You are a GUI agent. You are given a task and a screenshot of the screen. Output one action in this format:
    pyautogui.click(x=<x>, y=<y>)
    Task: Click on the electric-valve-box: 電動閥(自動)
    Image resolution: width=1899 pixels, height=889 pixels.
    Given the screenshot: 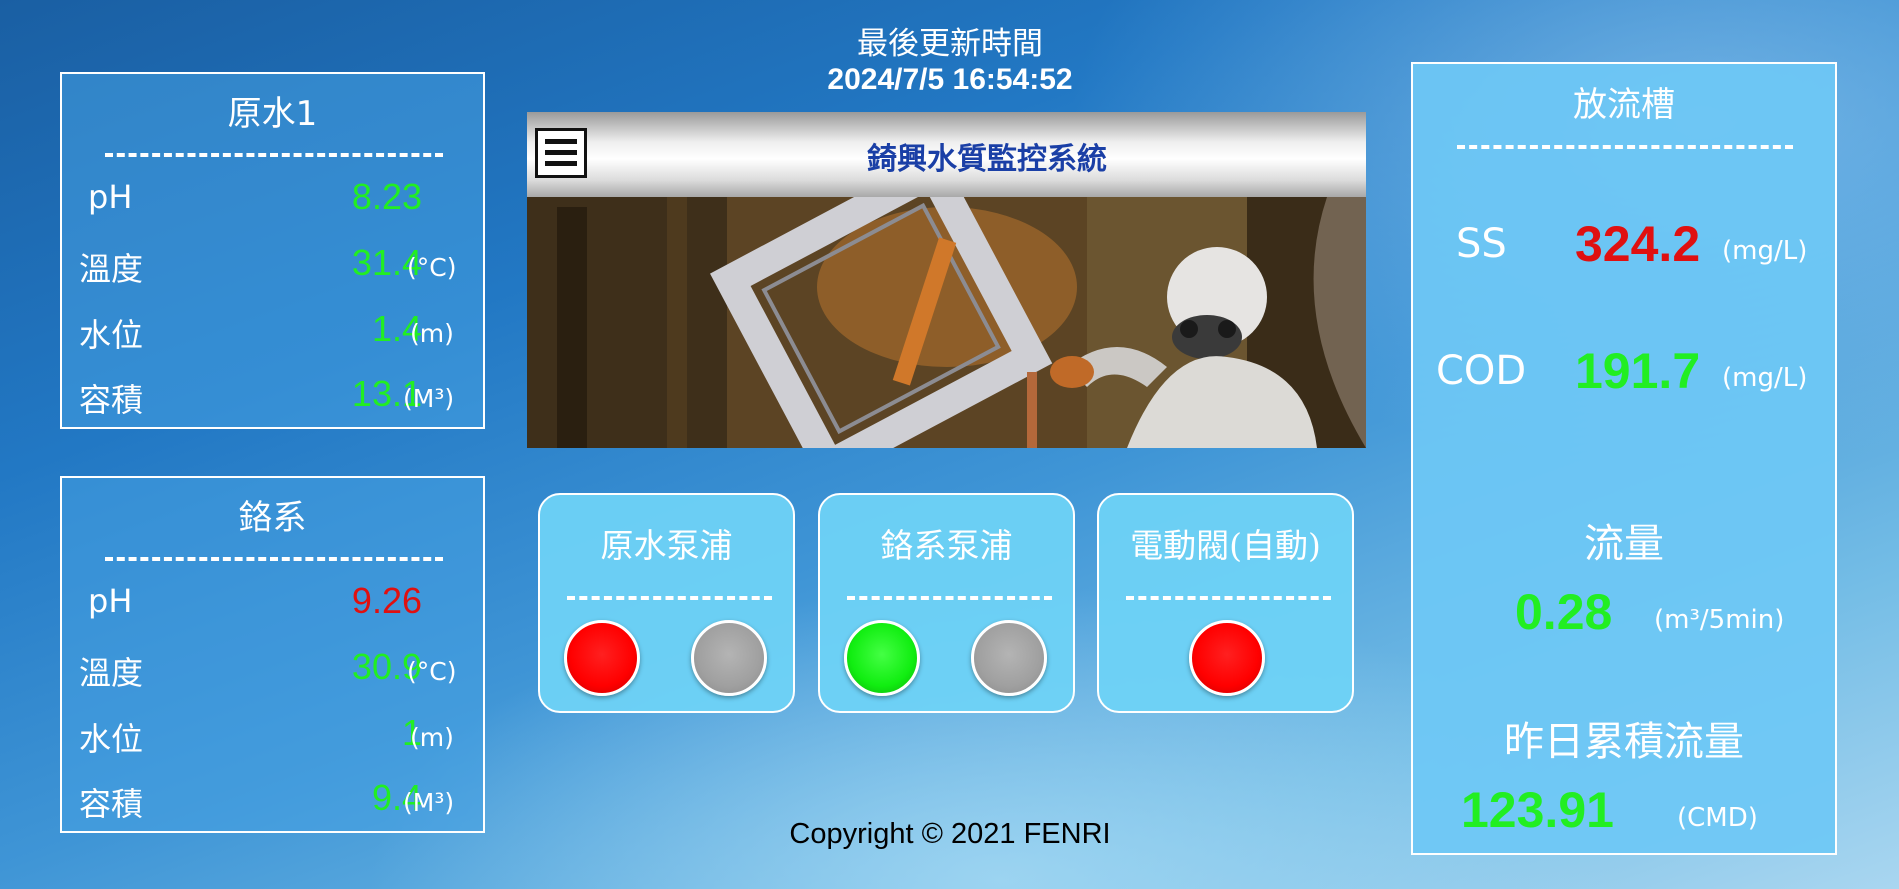 What is the action you would take?
    pyautogui.click(x=1225, y=603)
    